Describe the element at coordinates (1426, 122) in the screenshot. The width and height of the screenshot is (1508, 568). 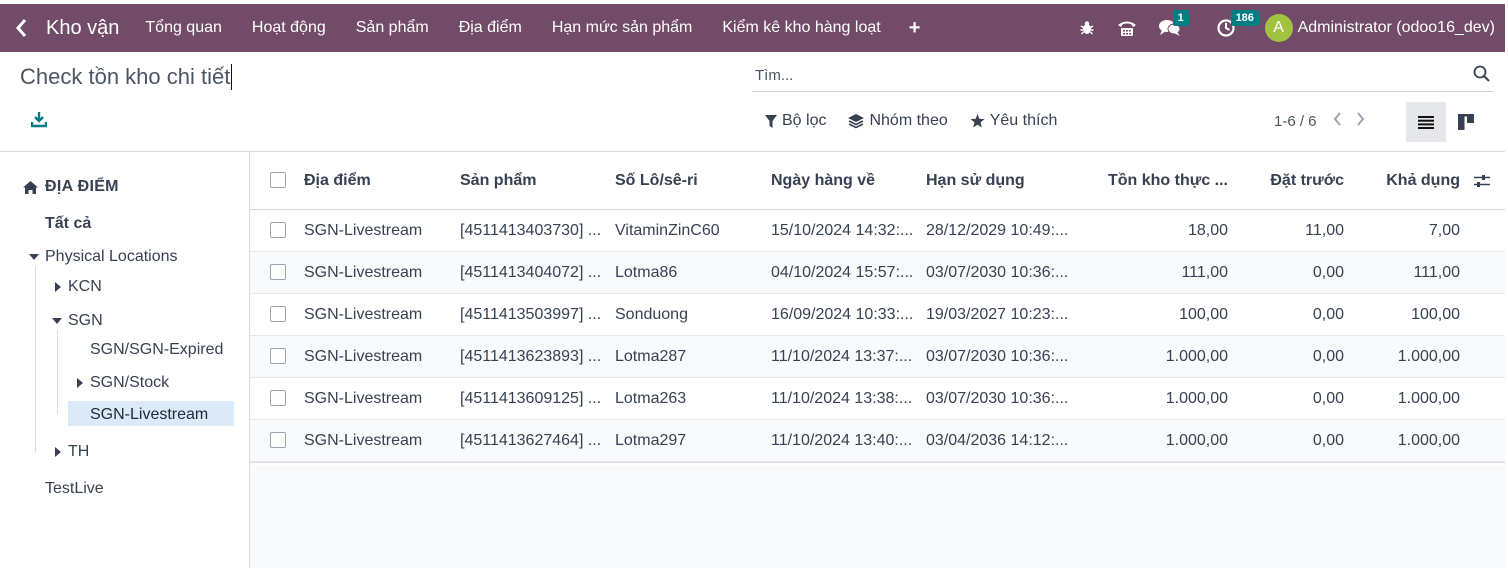
I see `list-view-icon` at that location.